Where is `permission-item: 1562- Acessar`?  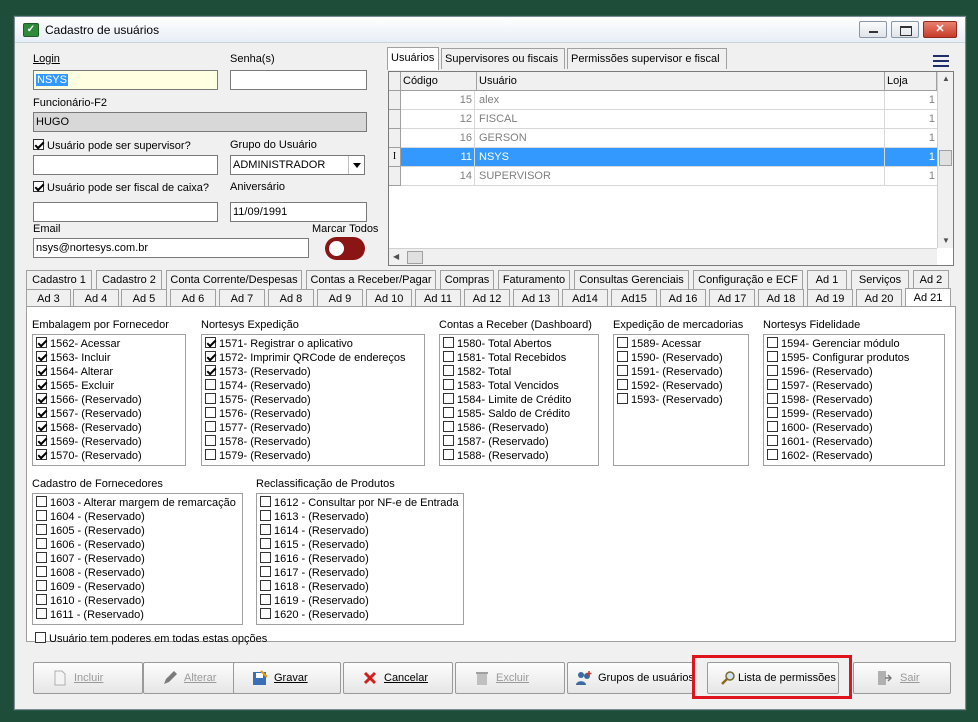 permission-item: 1562- Acessar is located at coordinates (78, 344).